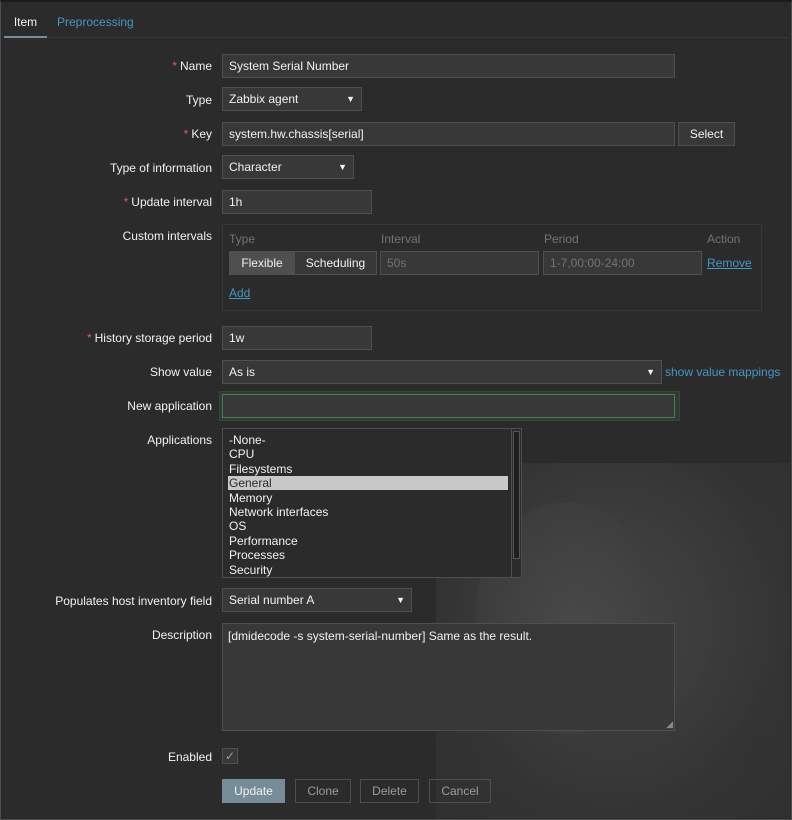 This screenshot has height=820, width=792. What do you see at coordinates (171, 202) in the screenshot?
I see `update-interval-label-text: Update interval` at bounding box center [171, 202].